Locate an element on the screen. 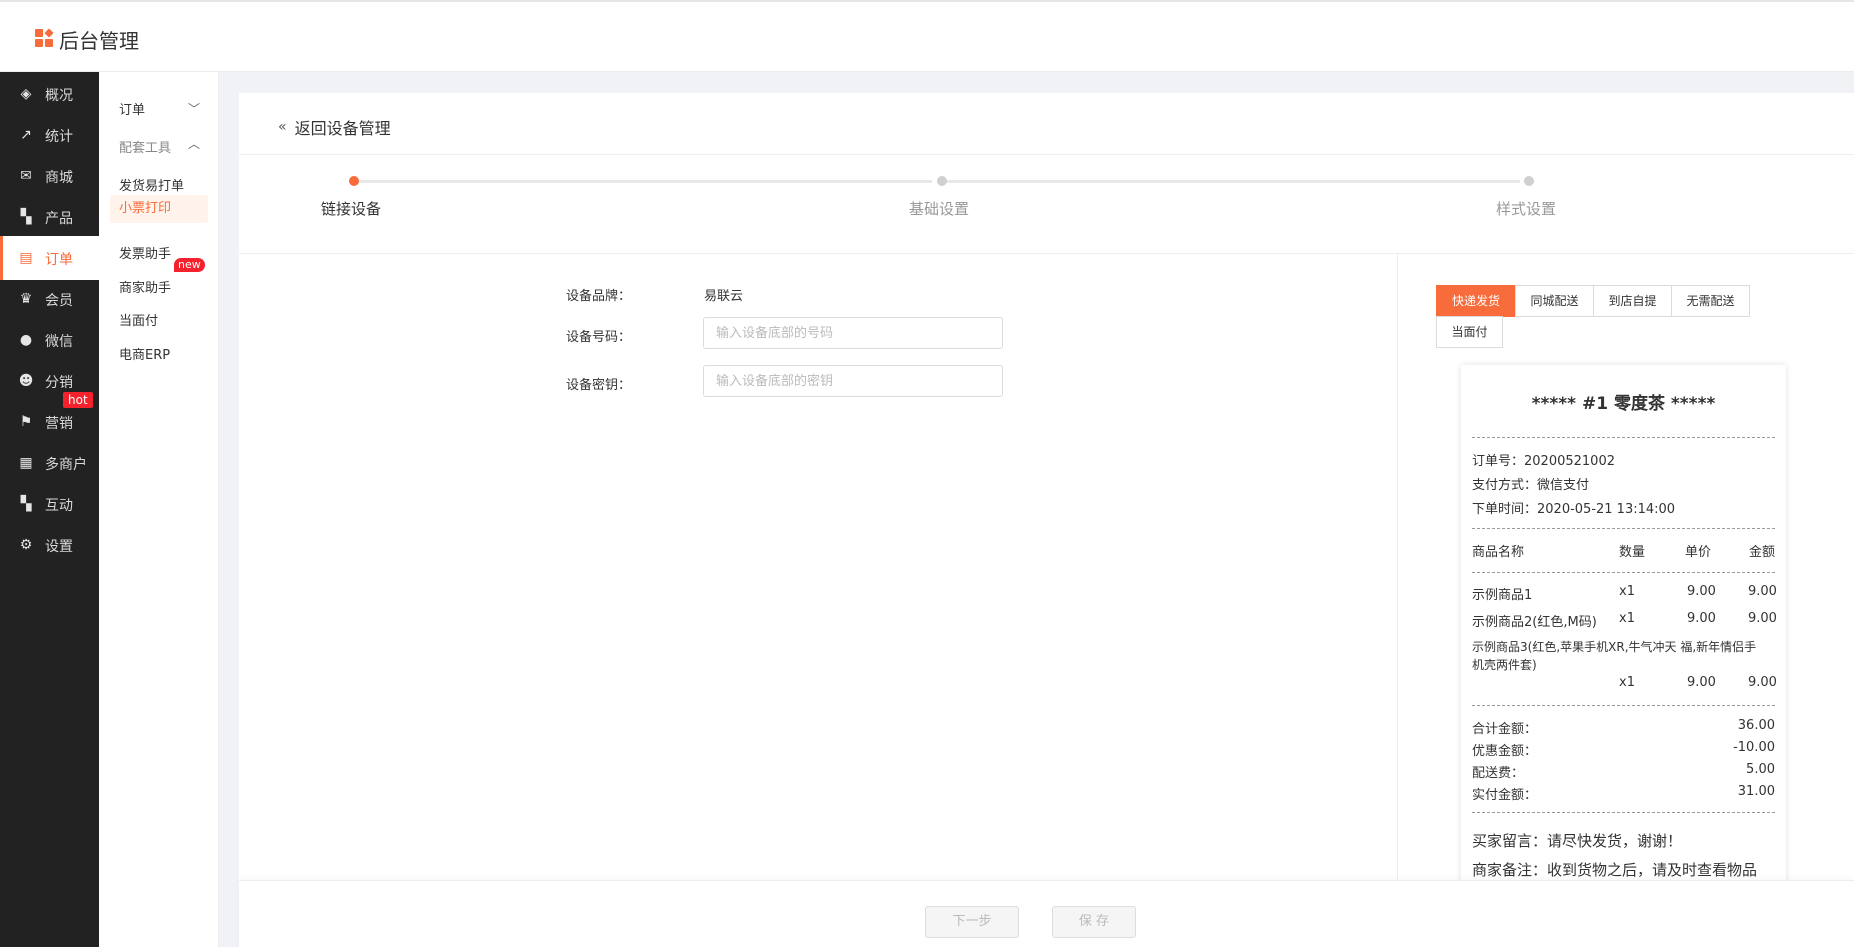 This screenshot has height=947, width=1854. subnav-item-face-pay: 当面付 is located at coordinates (138, 319).